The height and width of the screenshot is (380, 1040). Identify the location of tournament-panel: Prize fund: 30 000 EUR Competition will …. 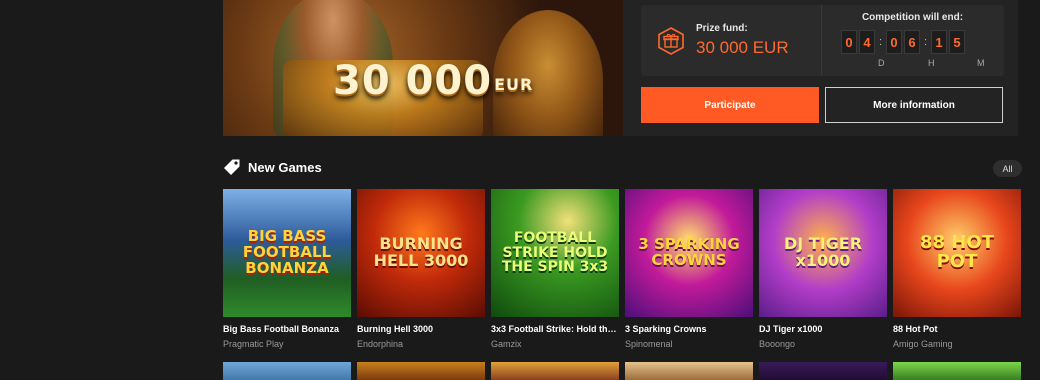
(820, 68).